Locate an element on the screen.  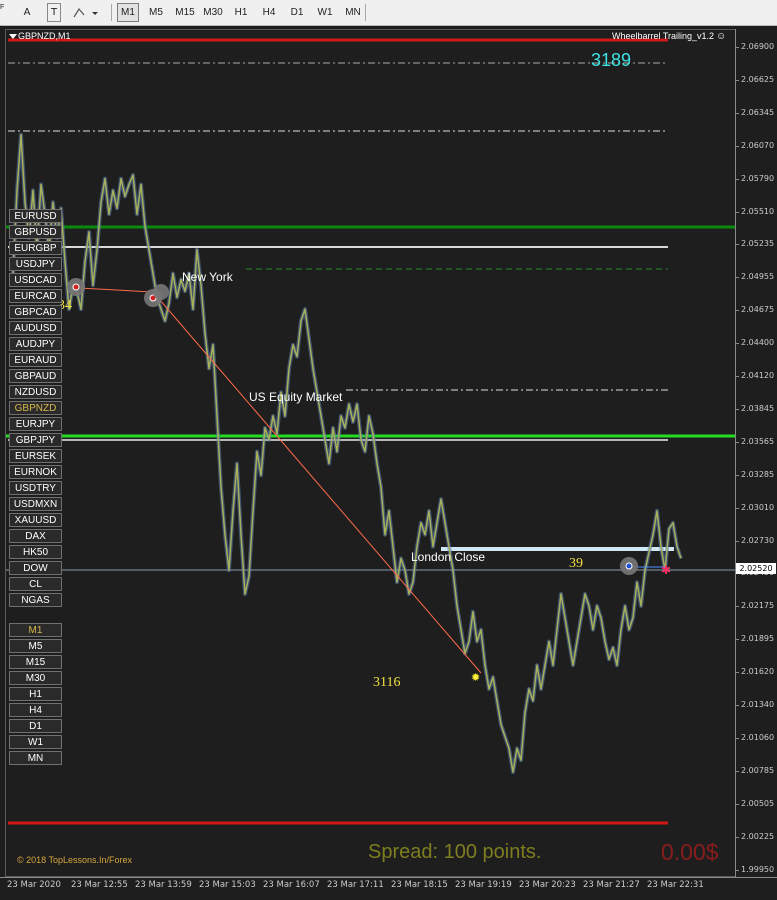
symbol-button-hk50: HK50 is located at coordinates (35, 552).